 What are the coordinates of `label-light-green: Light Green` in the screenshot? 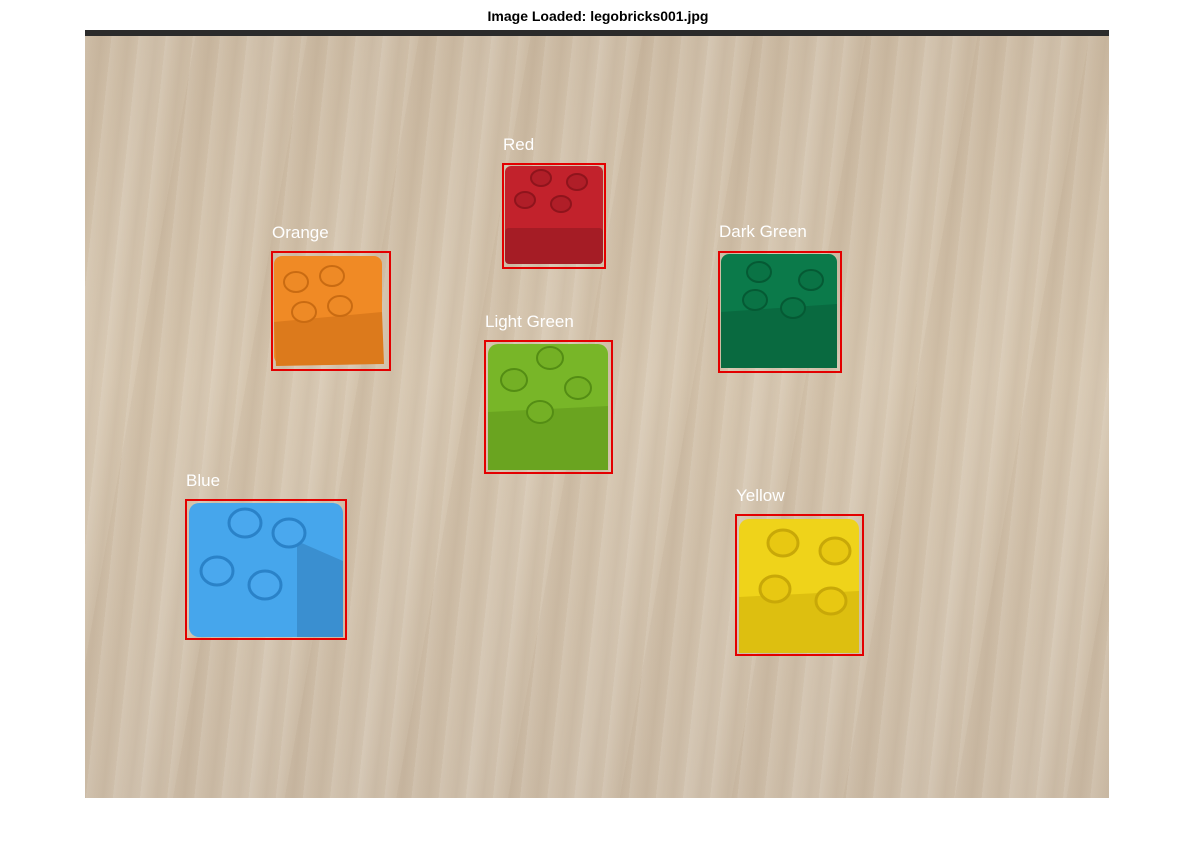 It's located at (529, 321).